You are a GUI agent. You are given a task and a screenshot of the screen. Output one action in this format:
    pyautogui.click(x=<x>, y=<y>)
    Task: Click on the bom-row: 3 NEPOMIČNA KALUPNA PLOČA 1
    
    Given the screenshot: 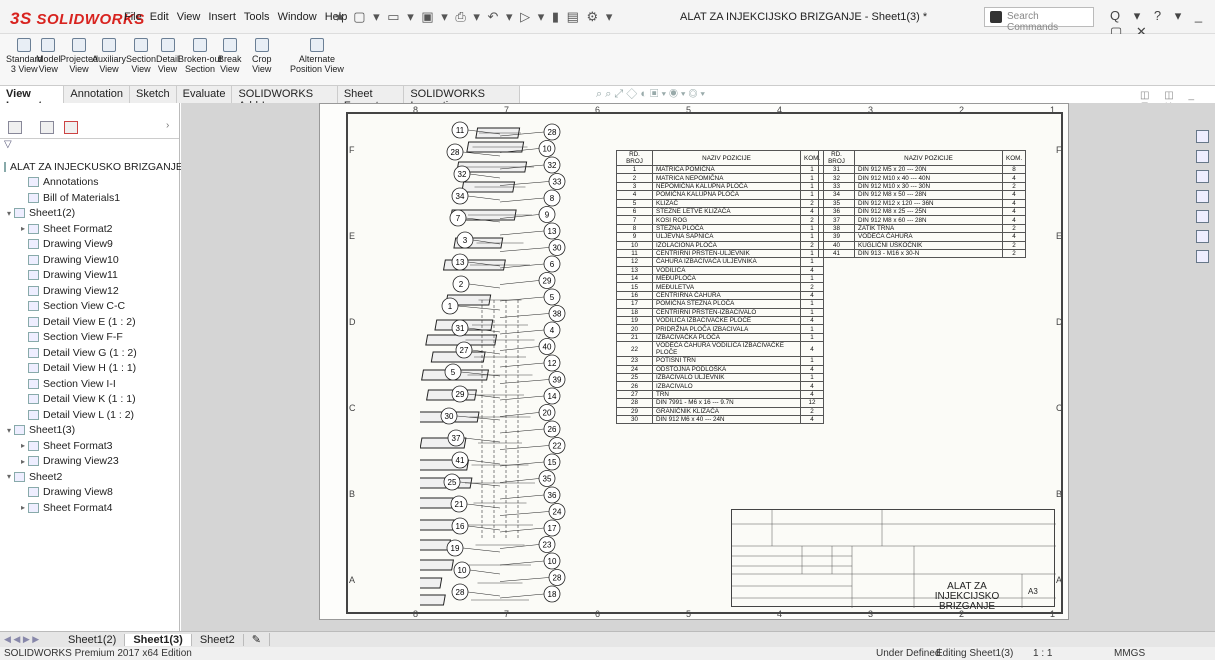 What is the action you would take?
    pyautogui.click(x=720, y=186)
    